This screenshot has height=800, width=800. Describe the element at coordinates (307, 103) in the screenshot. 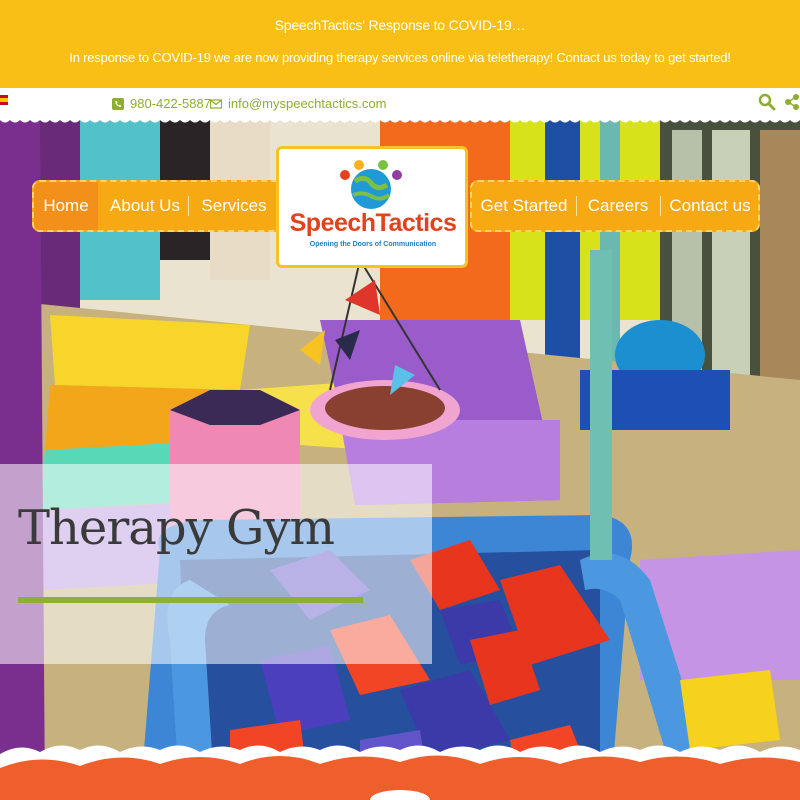

I see `email-address: info@myspeechtactics.com` at that location.